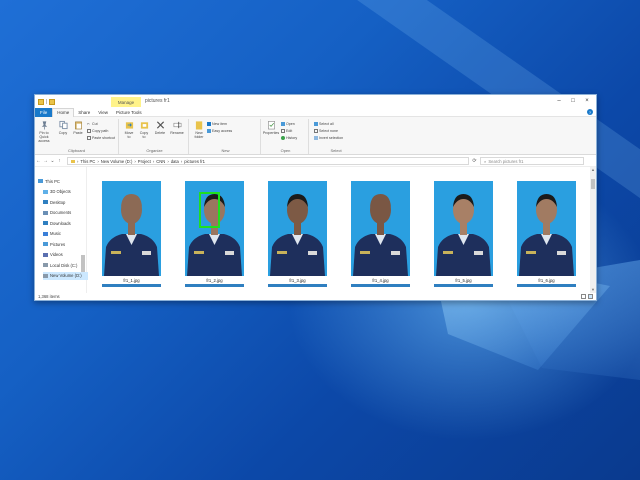 The height and width of the screenshot is (480, 640). What do you see at coordinates (474, 161) in the screenshot?
I see `refresh-icon: ⟳` at bounding box center [474, 161].